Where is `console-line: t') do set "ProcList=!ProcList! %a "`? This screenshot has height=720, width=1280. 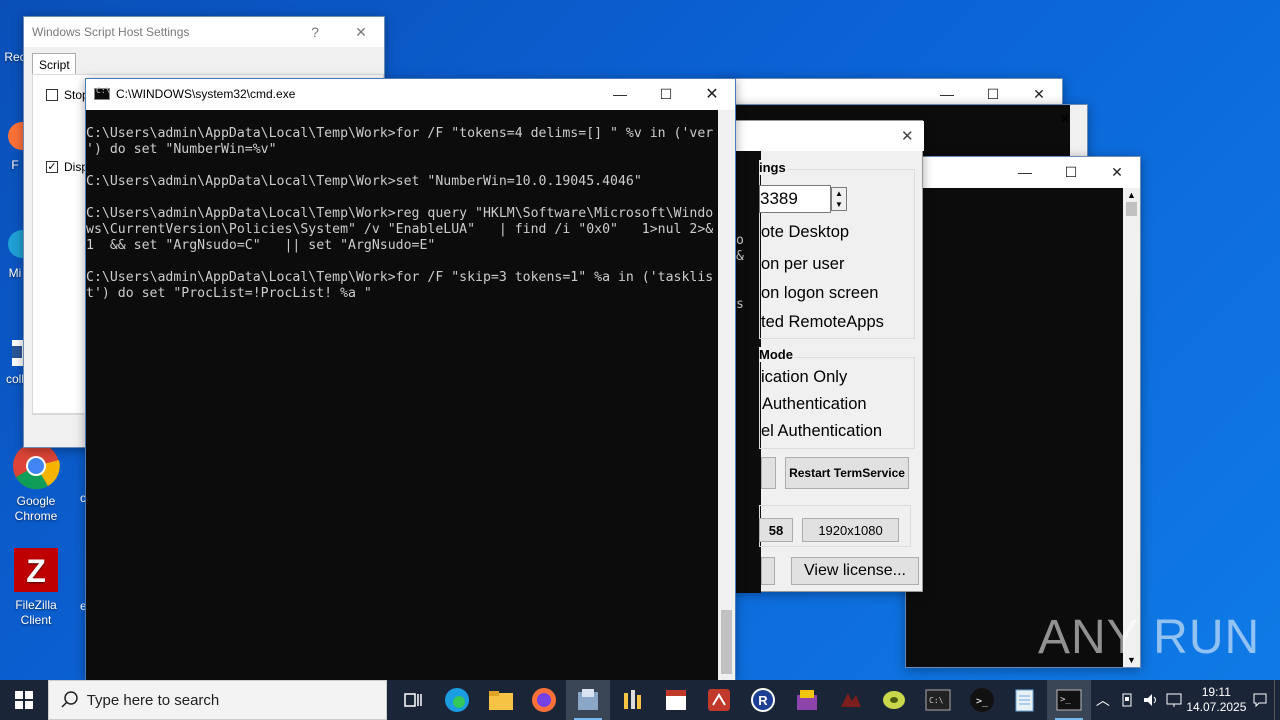 console-line: t') do set "ProcList=!ProcList! %a " is located at coordinates (229, 293).